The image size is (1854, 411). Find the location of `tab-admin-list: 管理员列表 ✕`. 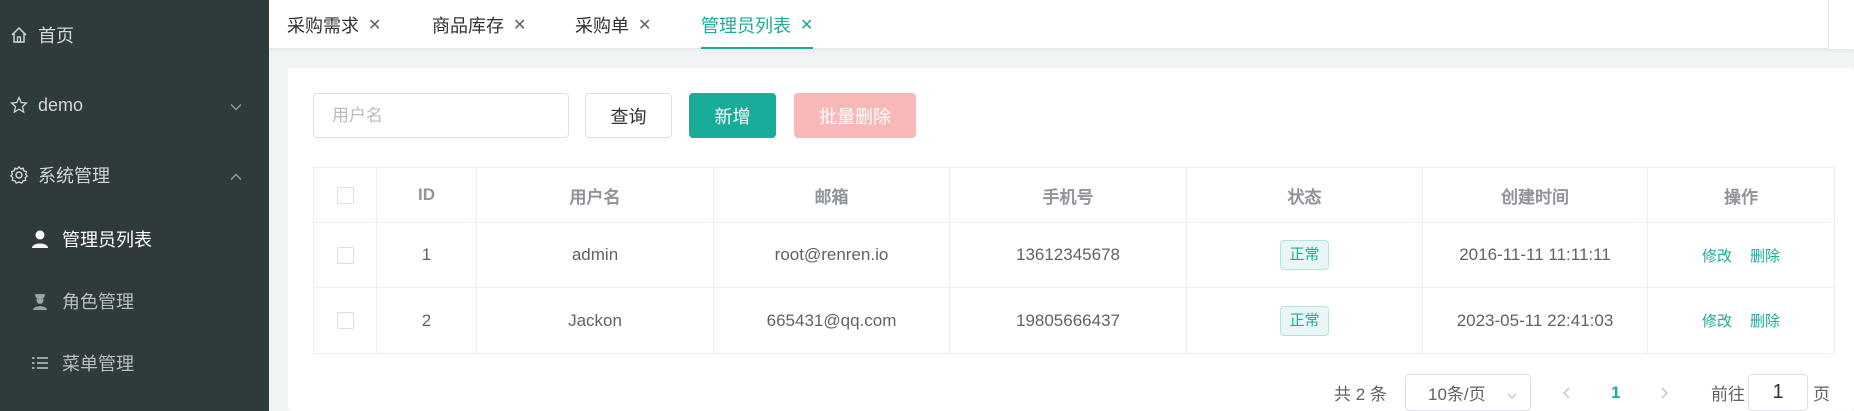

tab-admin-list: 管理员列表 ✕ is located at coordinates (757, 24).